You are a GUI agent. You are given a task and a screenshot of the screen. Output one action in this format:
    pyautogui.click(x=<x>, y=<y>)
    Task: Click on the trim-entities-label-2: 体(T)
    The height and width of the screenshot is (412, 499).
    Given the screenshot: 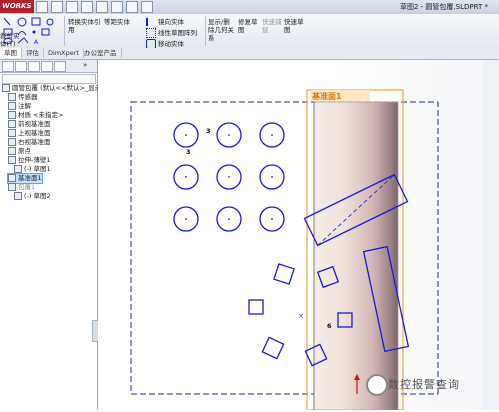 What is the action you would take?
    pyautogui.click(x=8, y=43)
    